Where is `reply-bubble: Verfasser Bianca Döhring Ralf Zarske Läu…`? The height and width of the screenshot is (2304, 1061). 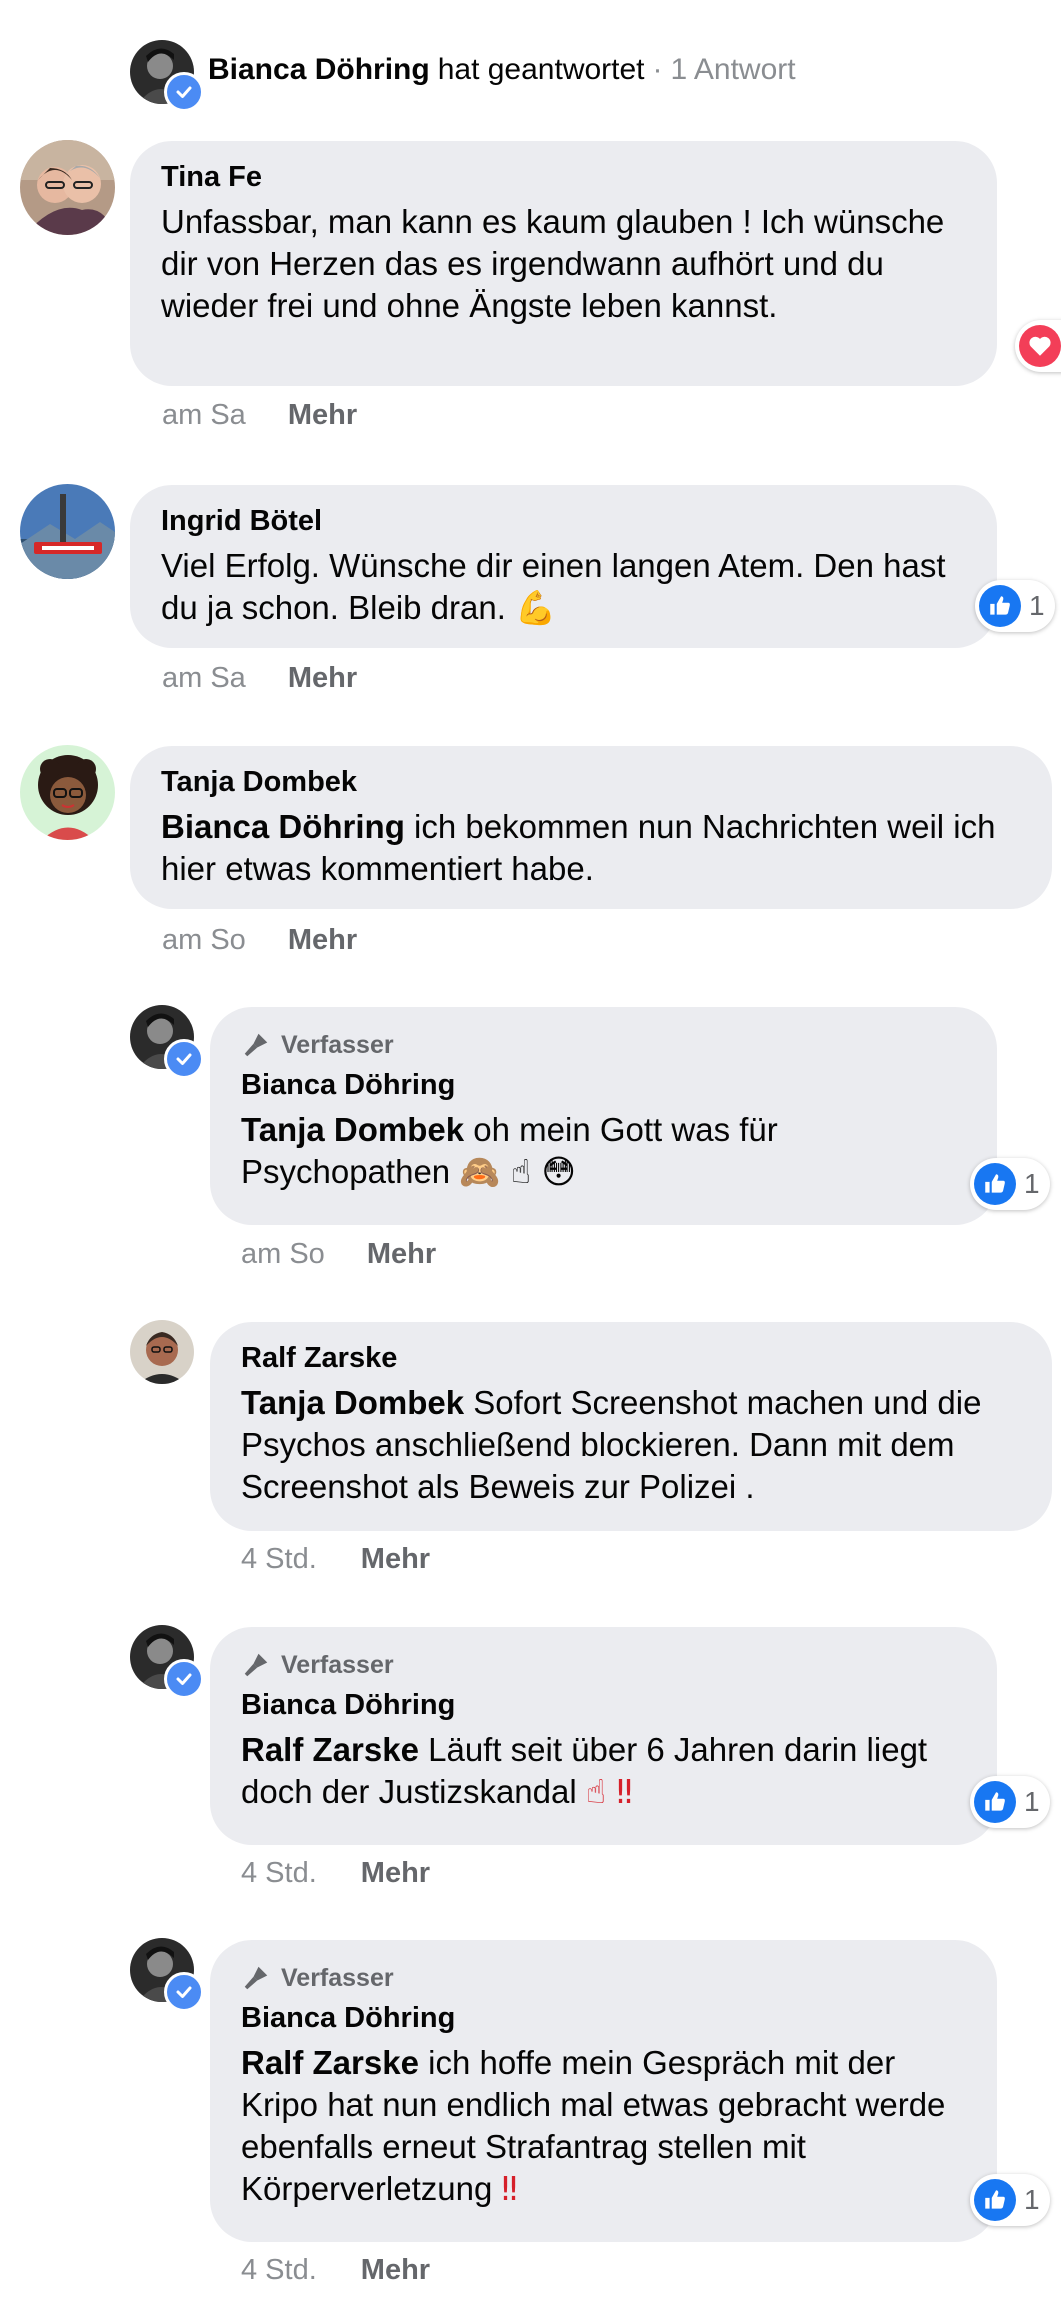 reply-bubble: Verfasser Bianca Döhring Ralf Zarske Läu… is located at coordinates (603, 1736).